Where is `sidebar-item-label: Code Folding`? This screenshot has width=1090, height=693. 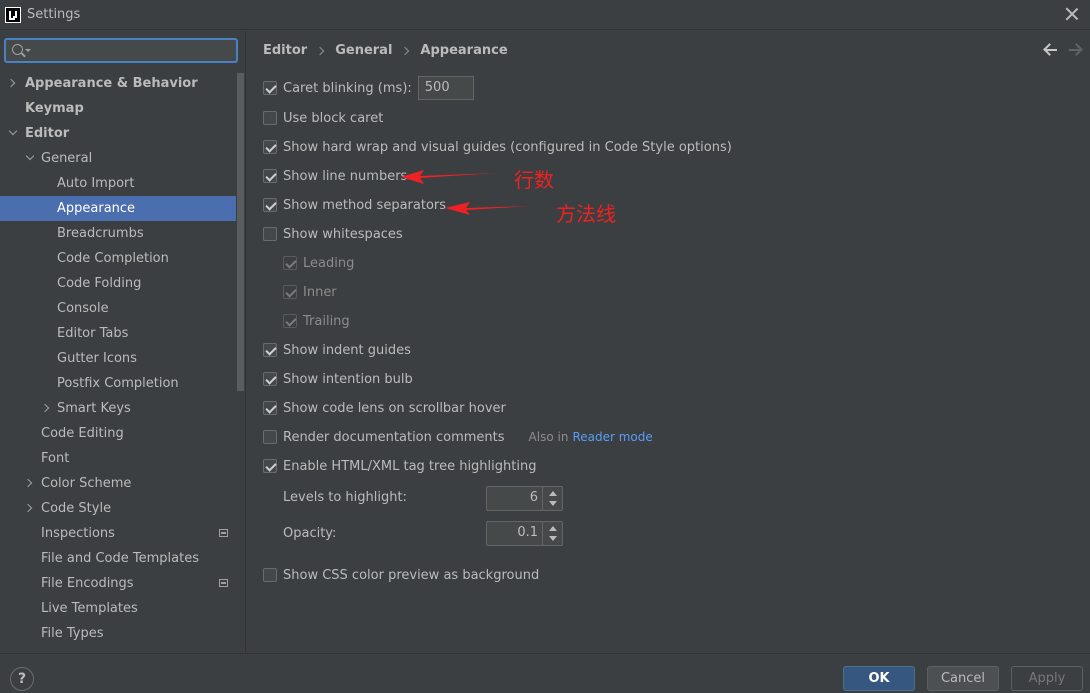 sidebar-item-label: Code Folding is located at coordinates (99, 283).